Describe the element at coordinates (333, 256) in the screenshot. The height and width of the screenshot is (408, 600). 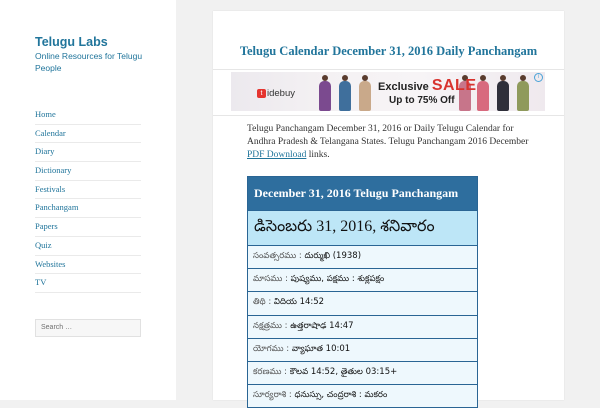
I see `row-value: దుర్ముఖి (1938)` at that location.